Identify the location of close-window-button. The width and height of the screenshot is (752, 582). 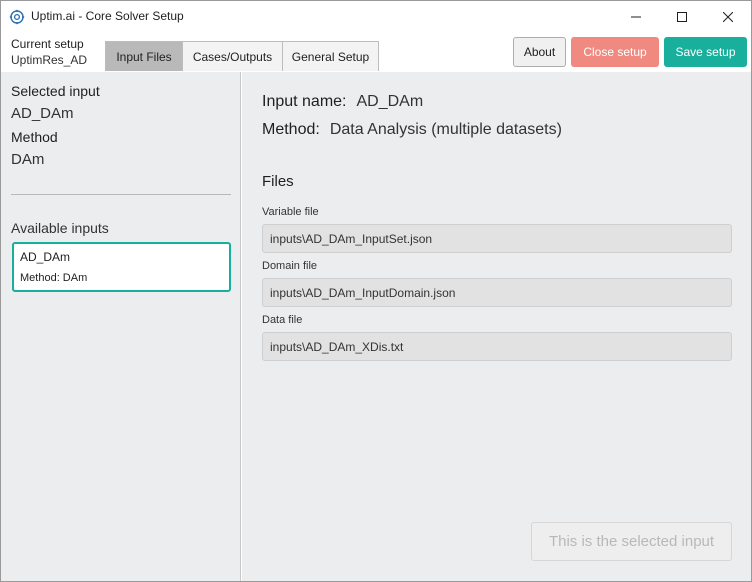
(728, 16).